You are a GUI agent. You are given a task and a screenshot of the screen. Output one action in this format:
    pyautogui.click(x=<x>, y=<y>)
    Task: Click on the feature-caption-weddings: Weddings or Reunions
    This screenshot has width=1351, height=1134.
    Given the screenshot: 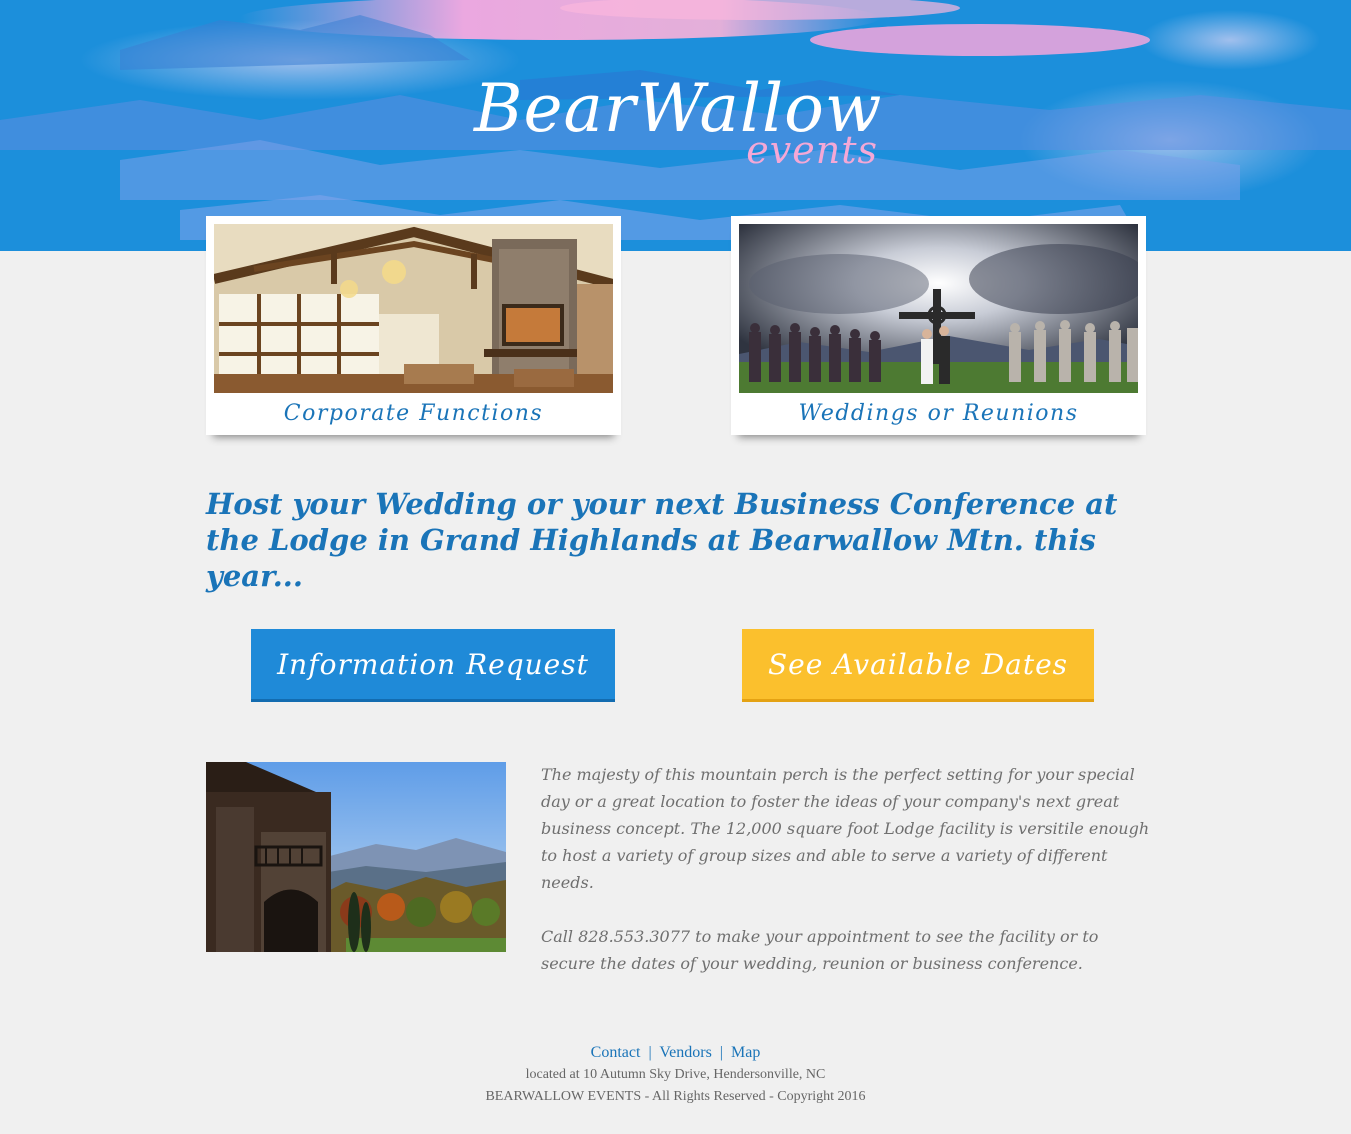 What is the action you would take?
    pyautogui.click(x=938, y=413)
    